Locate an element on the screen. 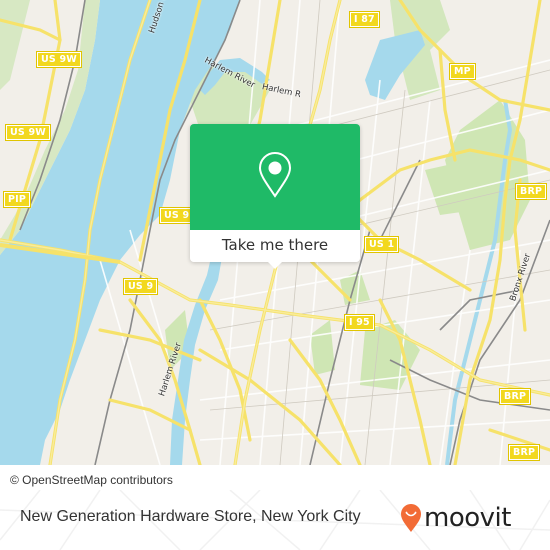 The height and width of the screenshot is (550, 550). location-popup: Take me there is located at coordinates (275, 196).